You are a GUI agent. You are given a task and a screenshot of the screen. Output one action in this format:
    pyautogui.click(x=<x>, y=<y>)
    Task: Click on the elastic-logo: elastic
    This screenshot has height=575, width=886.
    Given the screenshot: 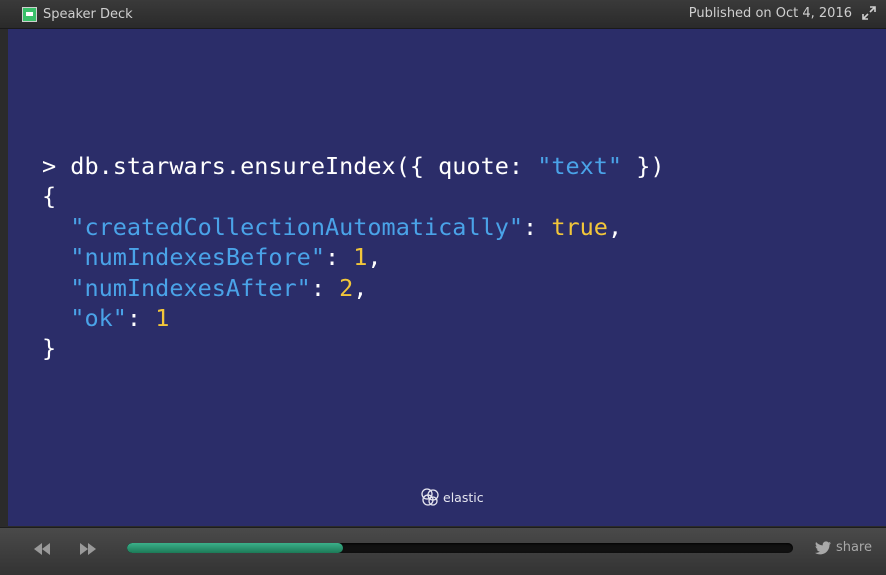 What is the action you would take?
    pyautogui.click(x=452, y=497)
    